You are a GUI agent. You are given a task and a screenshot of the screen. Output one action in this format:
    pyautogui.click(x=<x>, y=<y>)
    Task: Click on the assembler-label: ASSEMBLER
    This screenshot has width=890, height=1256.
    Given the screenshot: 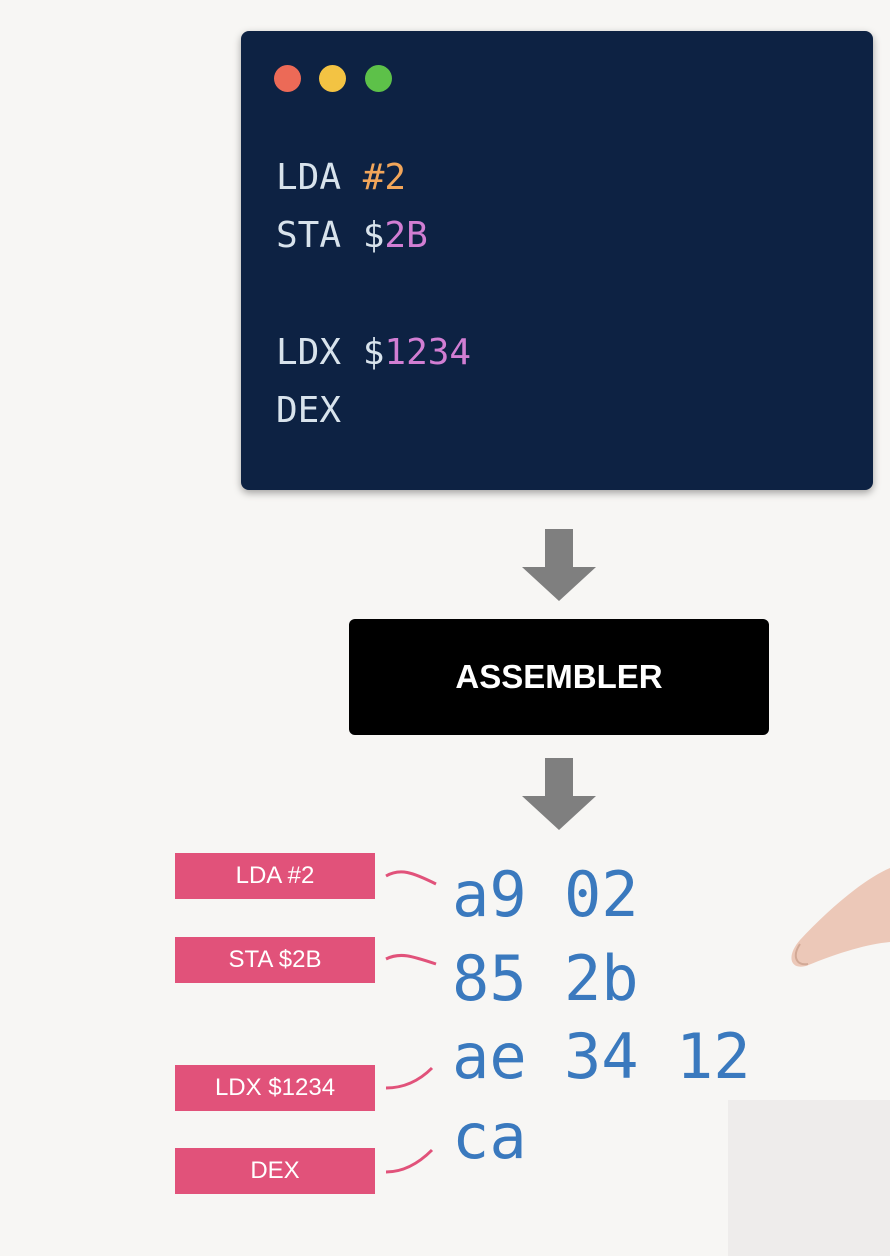 What is the action you would take?
    pyautogui.click(x=559, y=676)
    